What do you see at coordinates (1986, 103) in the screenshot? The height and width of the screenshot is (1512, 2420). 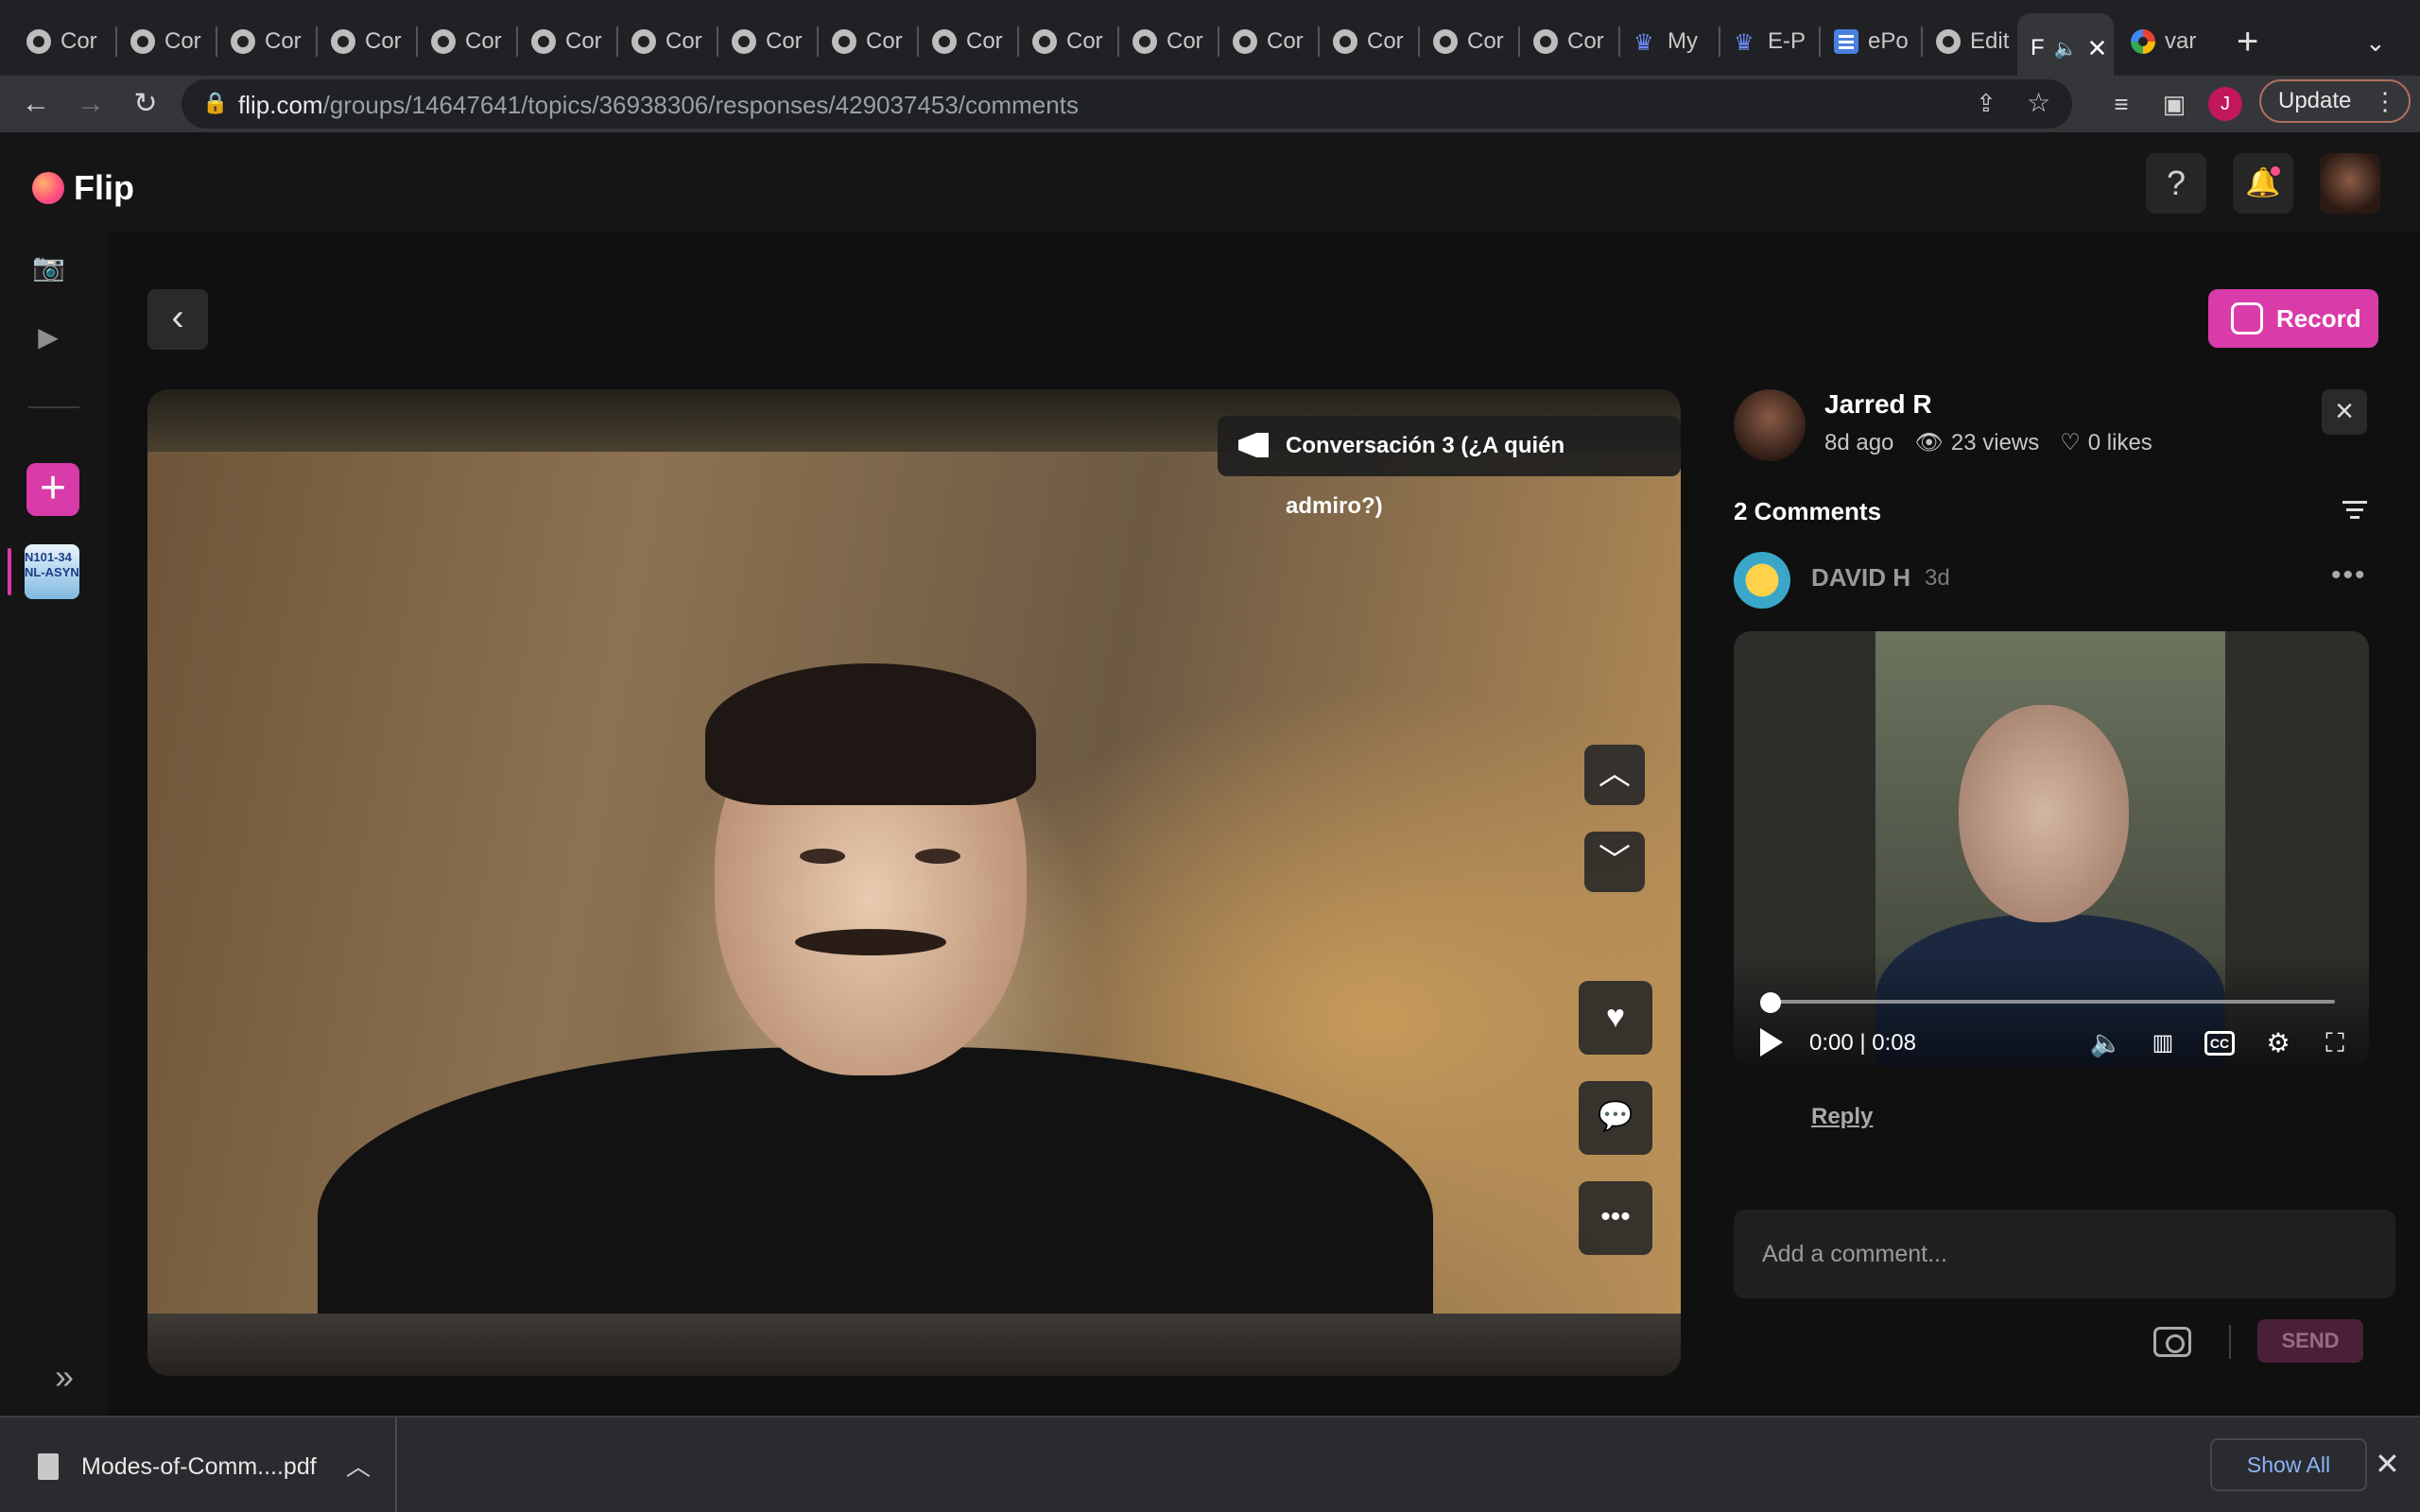 I see `share-icon: ⇪` at bounding box center [1986, 103].